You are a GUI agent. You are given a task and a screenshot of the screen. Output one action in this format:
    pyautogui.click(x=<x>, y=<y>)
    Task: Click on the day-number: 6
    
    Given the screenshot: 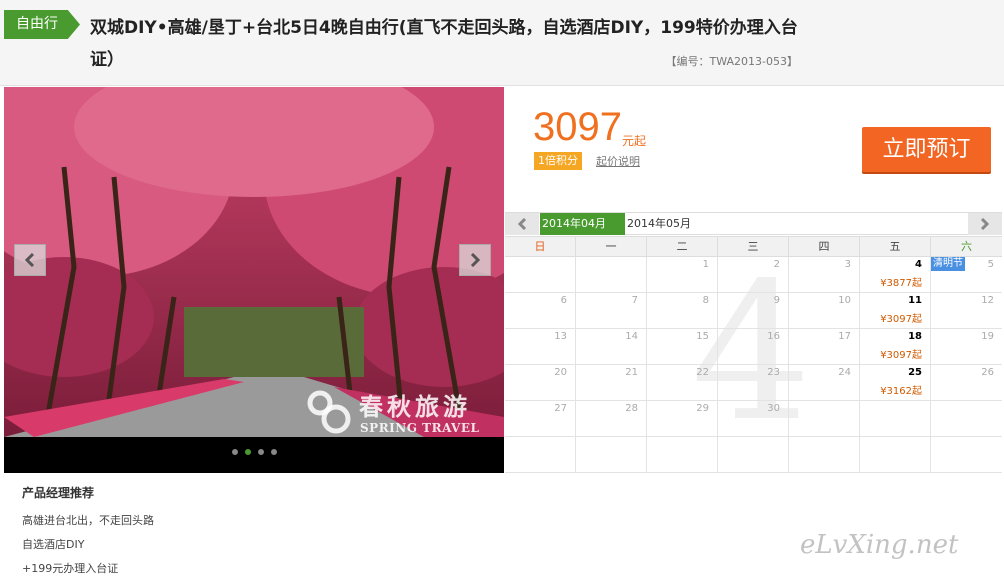 What is the action you would take?
    pyautogui.click(x=563, y=300)
    